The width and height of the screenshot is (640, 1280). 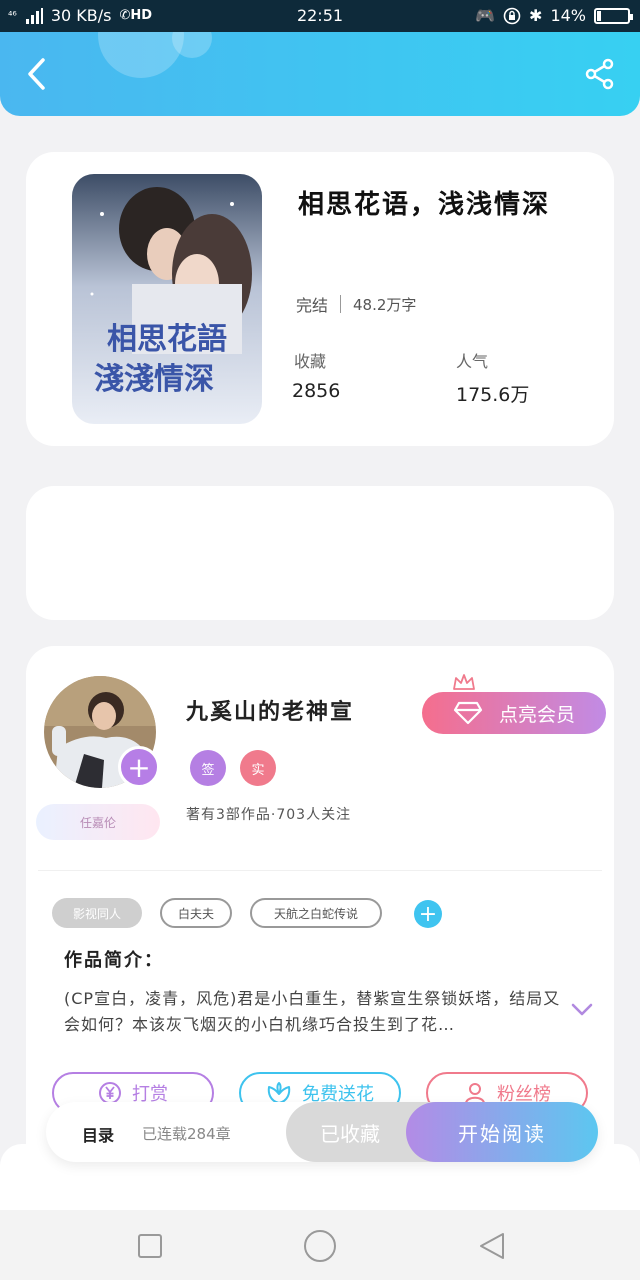 What do you see at coordinates (196, 913) in the screenshot?
I see `tag-item: 白夫夫` at bounding box center [196, 913].